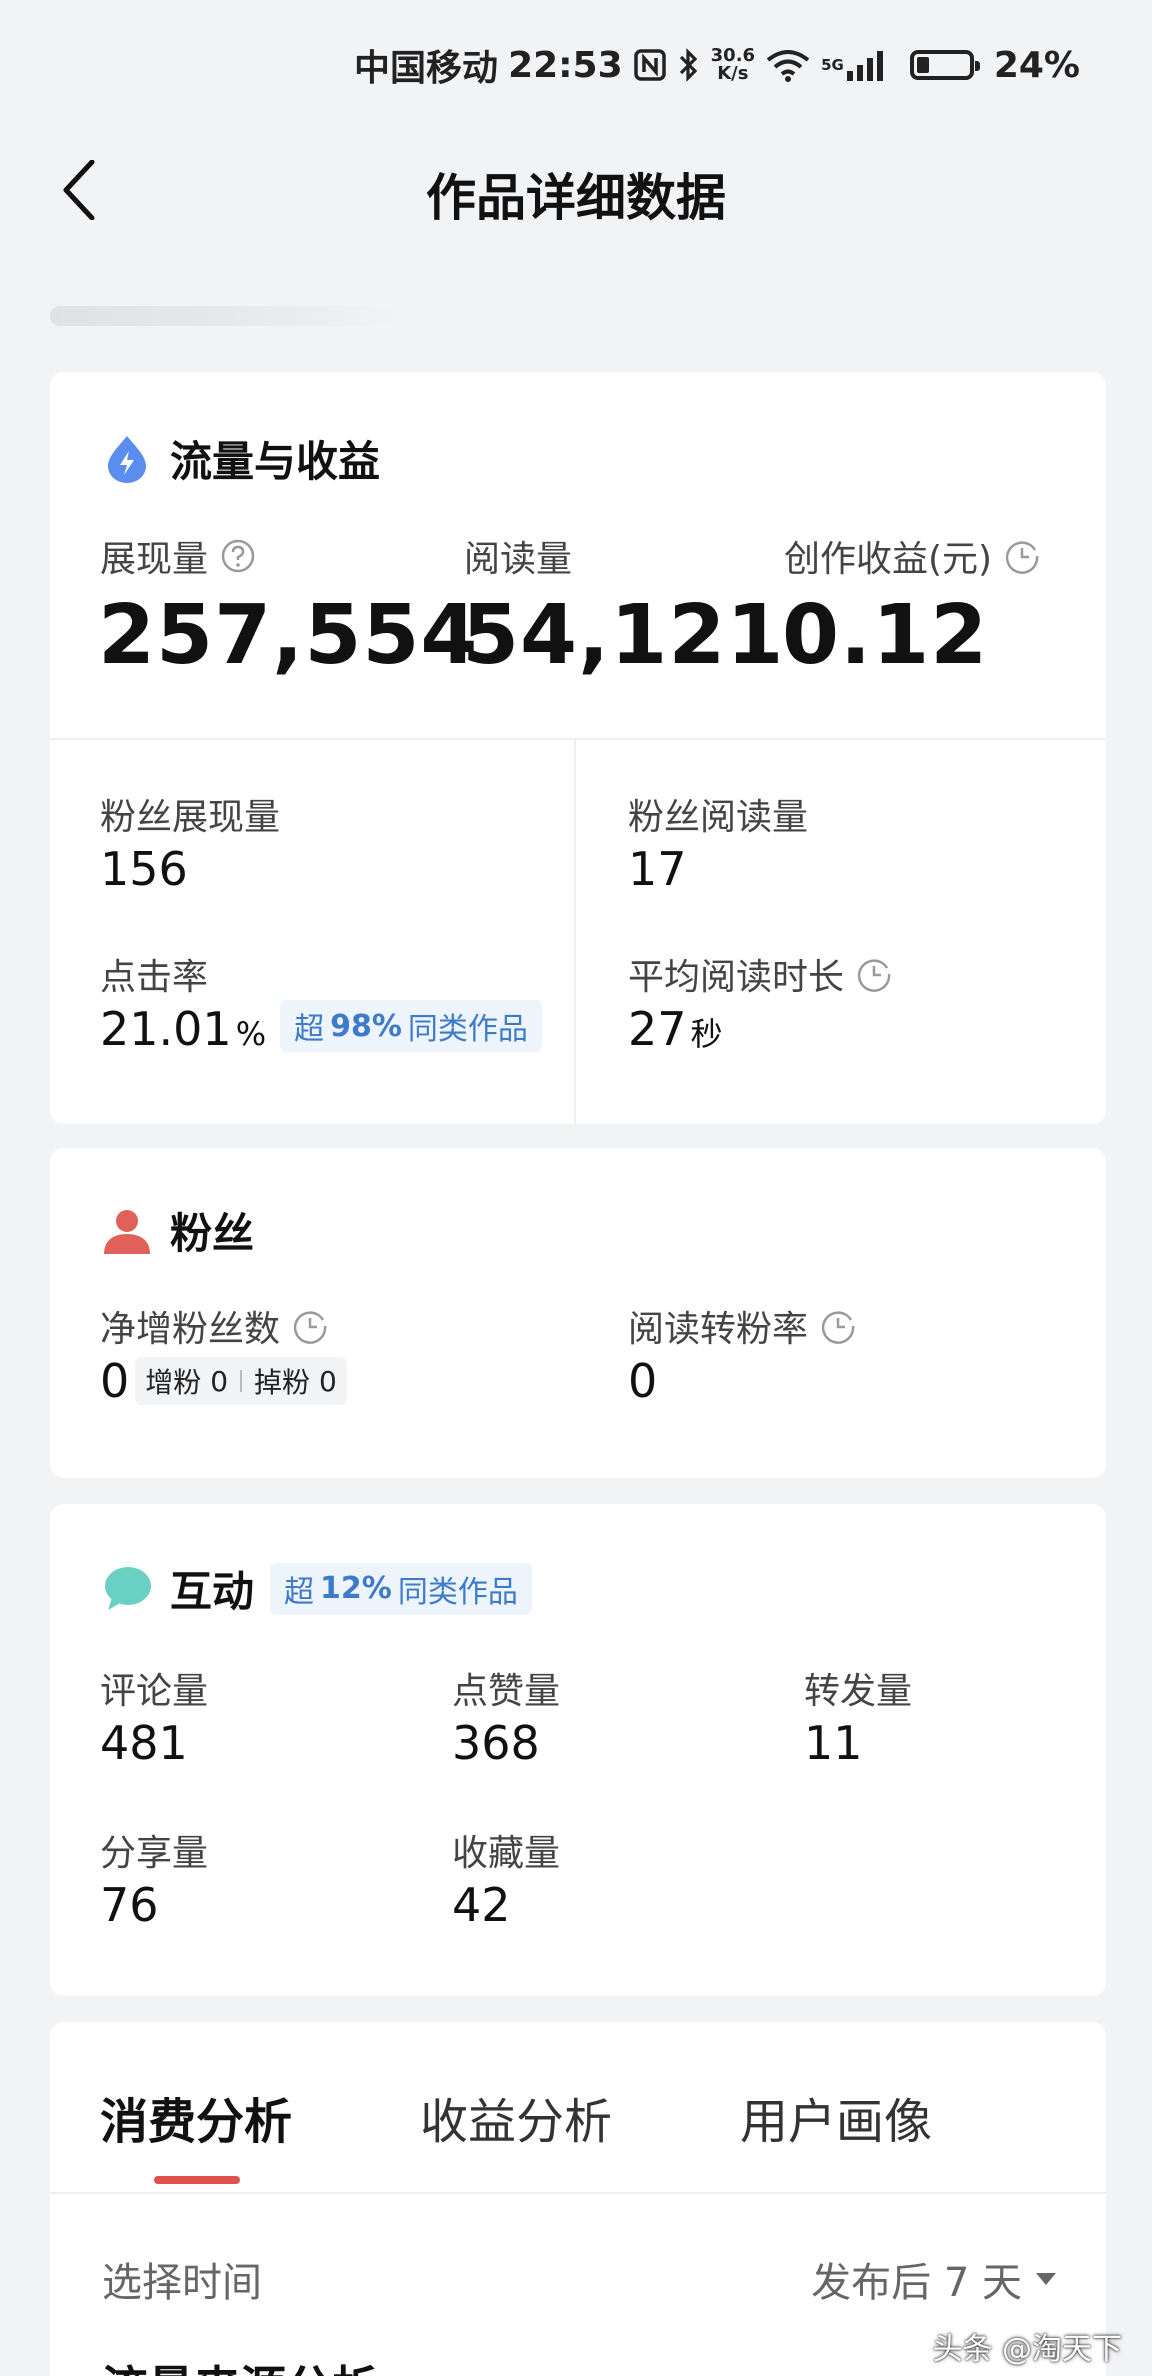 The height and width of the screenshot is (2376, 1152). What do you see at coordinates (288, 635) in the screenshot?
I see `impressions-value: 257,554` at bounding box center [288, 635].